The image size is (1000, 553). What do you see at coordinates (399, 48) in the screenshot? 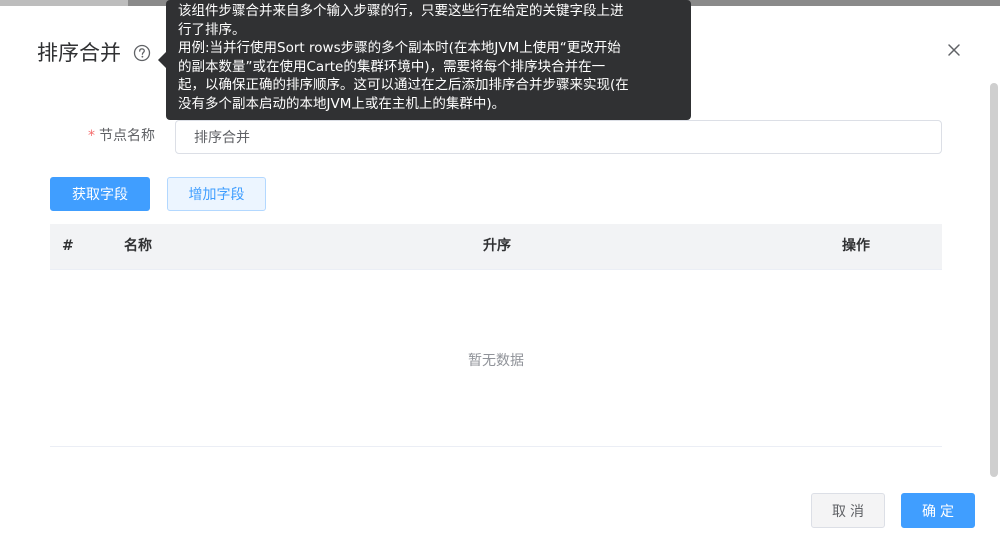
I see `tooltip-line: 用例:当并行使用Sort rows步骤的多个副本时(在本地JVM上使用“更改开始` at bounding box center [399, 48].